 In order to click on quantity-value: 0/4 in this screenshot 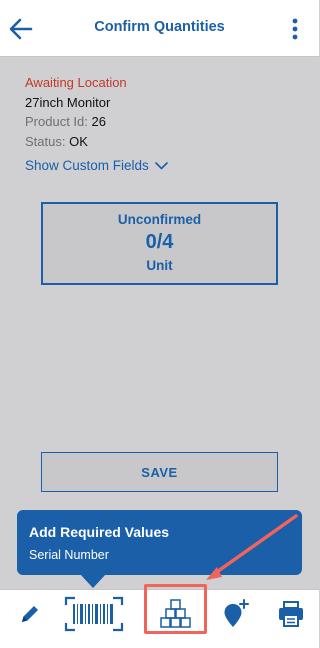, I will do `click(159, 242)`.